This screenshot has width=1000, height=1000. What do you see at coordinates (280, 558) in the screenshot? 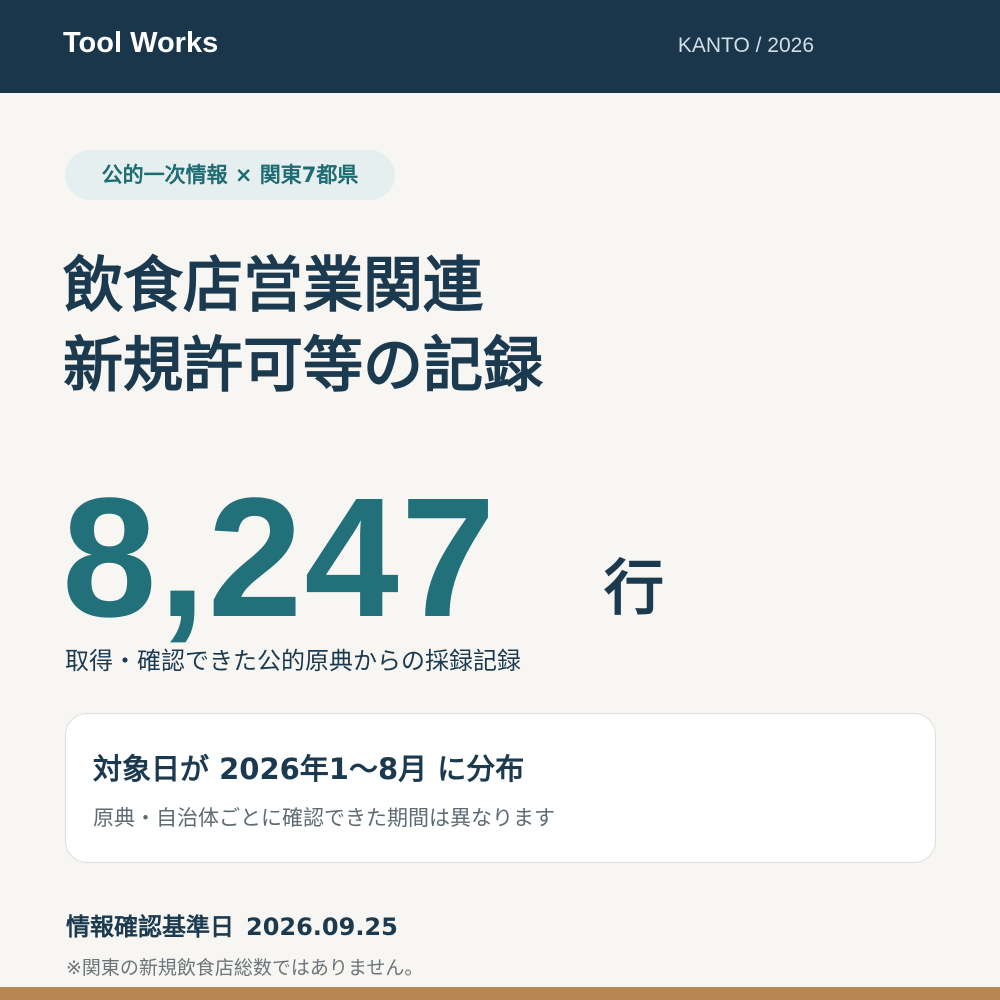
I see `record-count-value: 8,247` at bounding box center [280, 558].